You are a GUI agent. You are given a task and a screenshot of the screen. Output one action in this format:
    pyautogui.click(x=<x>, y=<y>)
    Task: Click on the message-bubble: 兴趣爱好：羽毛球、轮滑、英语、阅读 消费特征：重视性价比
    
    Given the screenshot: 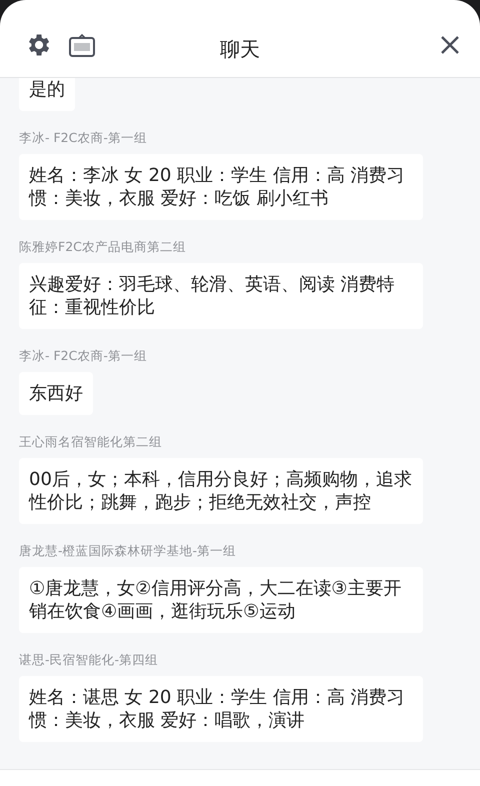 What is the action you would take?
    pyautogui.click(x=221, y=296)
    